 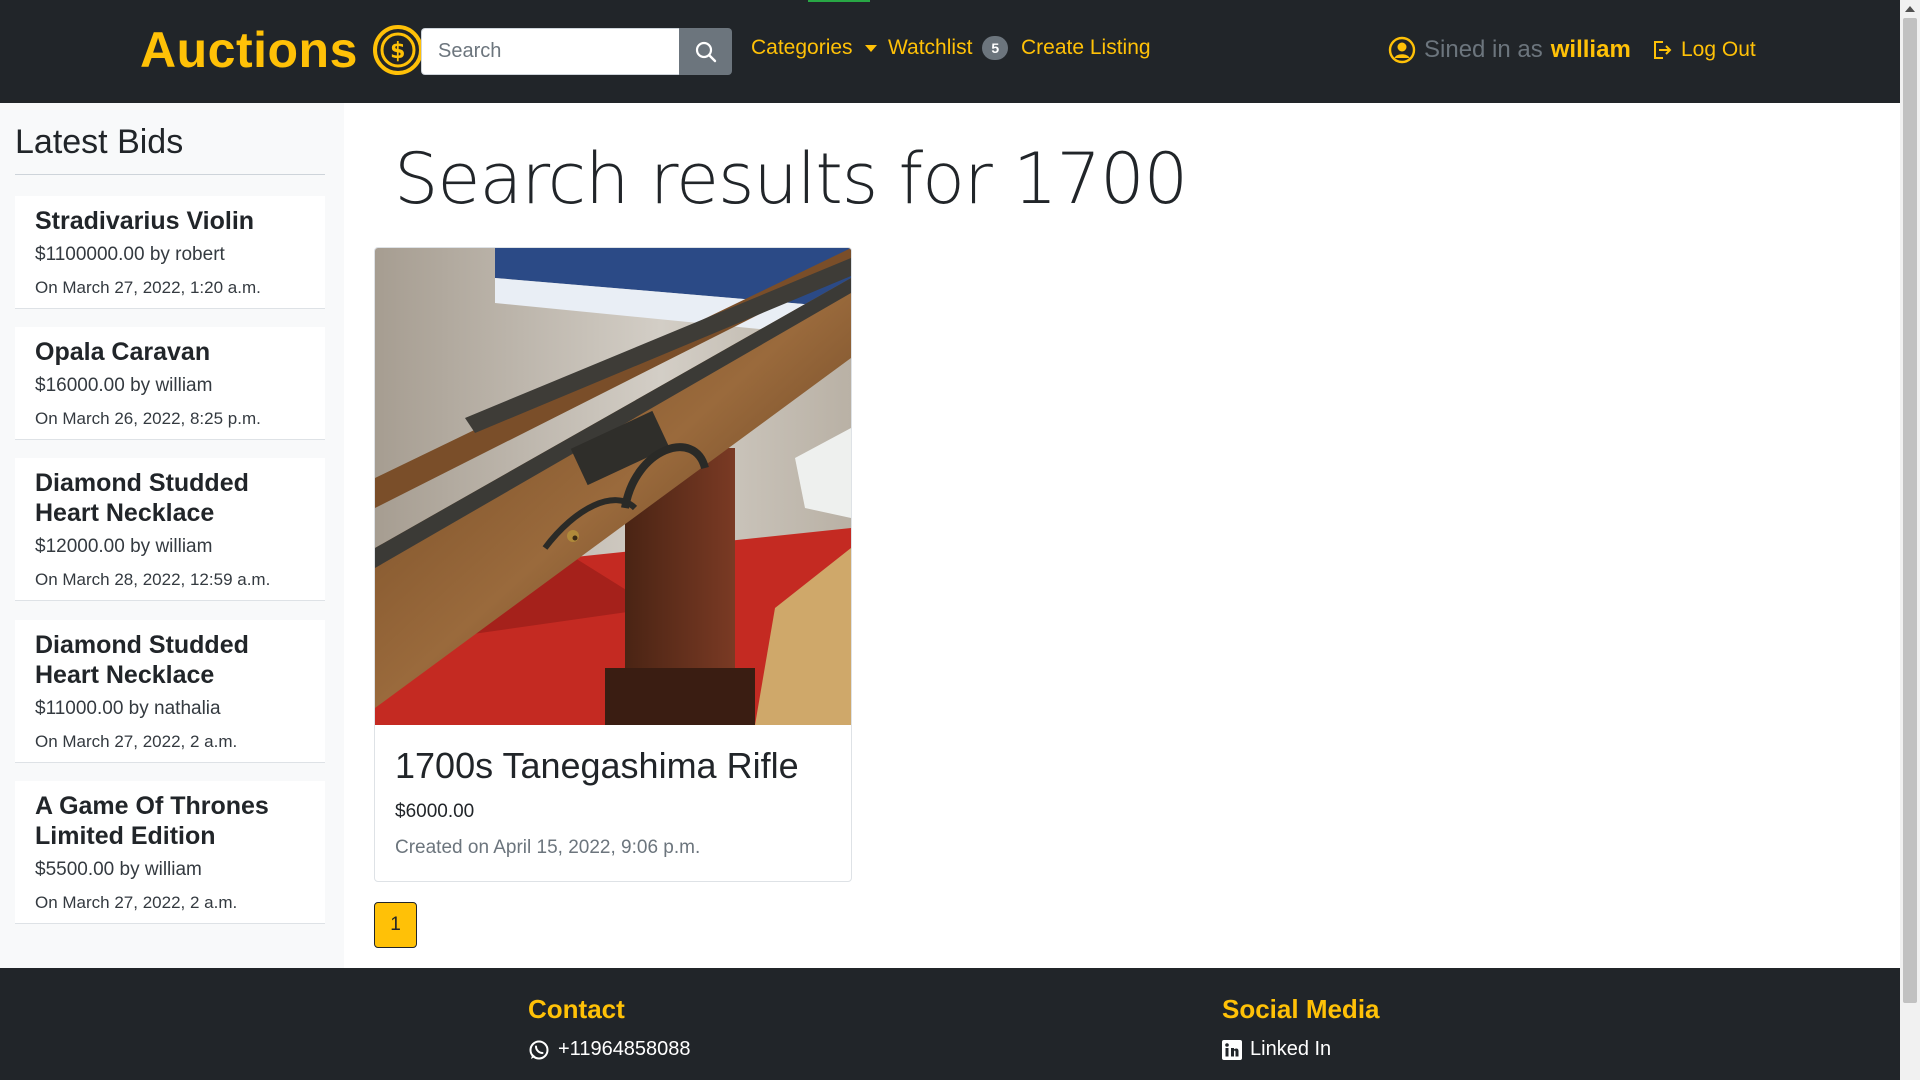 I want to click on page-title: Search results for 1700, so click(x=791, y=179).